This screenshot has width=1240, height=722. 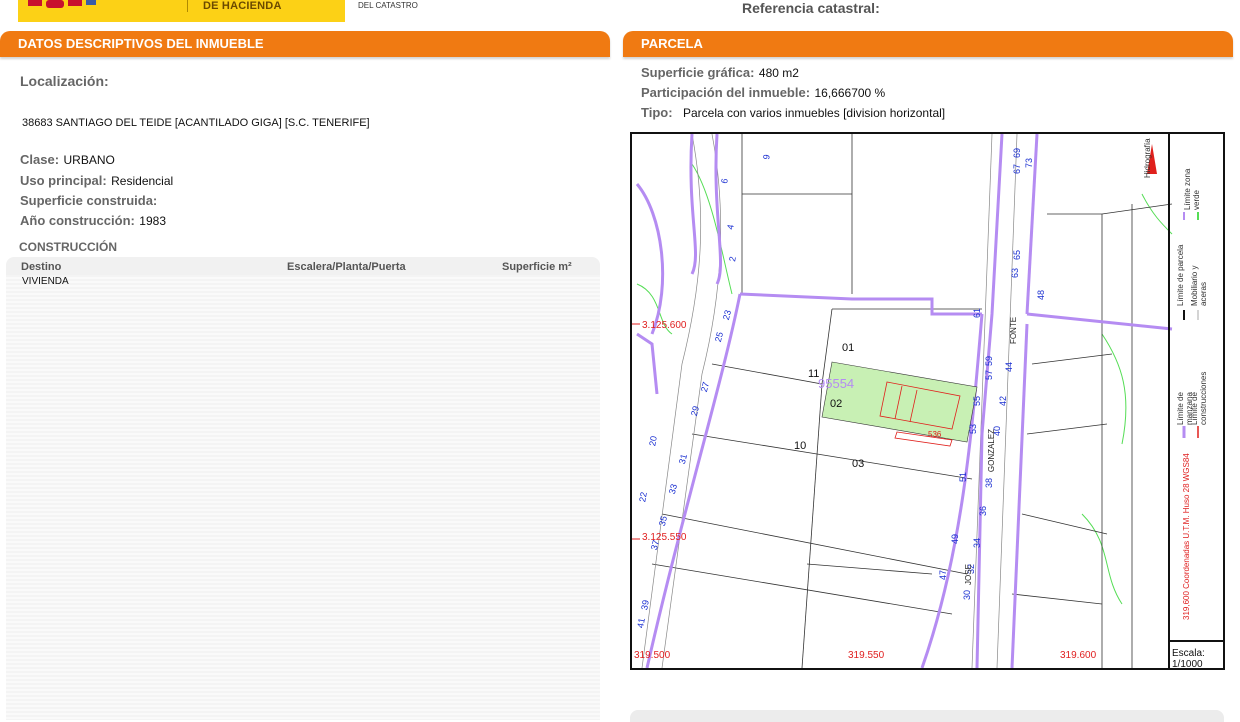 What do you see at coordinates (142, 181) in the screenshot?
I see `use-value: Residencial` at bounding box center [142, 181].